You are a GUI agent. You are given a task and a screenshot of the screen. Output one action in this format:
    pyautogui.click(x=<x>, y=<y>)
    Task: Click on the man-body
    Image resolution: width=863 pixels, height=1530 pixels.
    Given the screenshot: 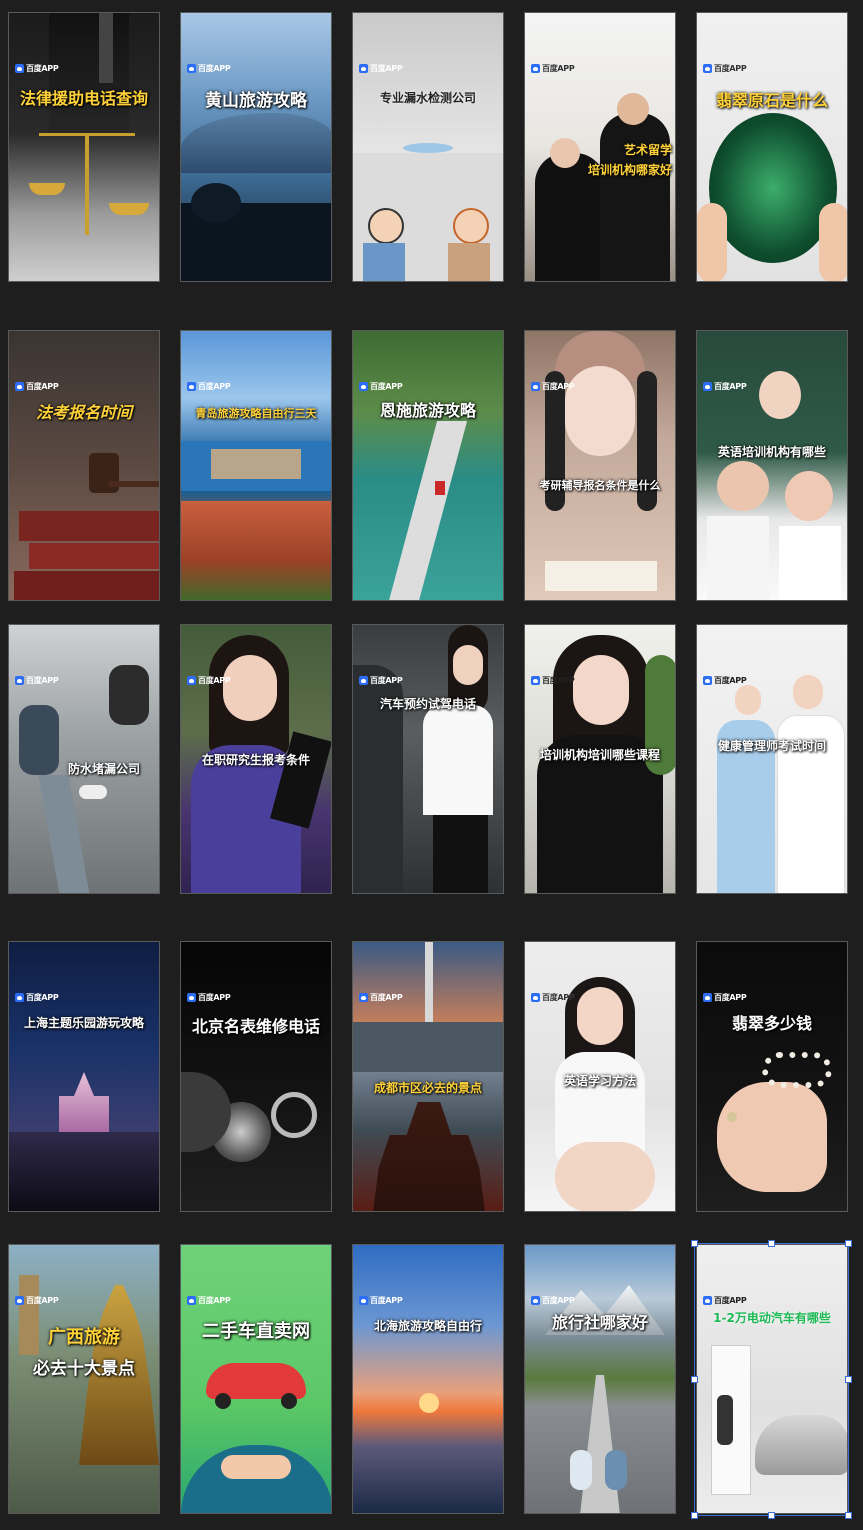 What is the action you would take?
    pyautogui.click(x=384, y=262)
    